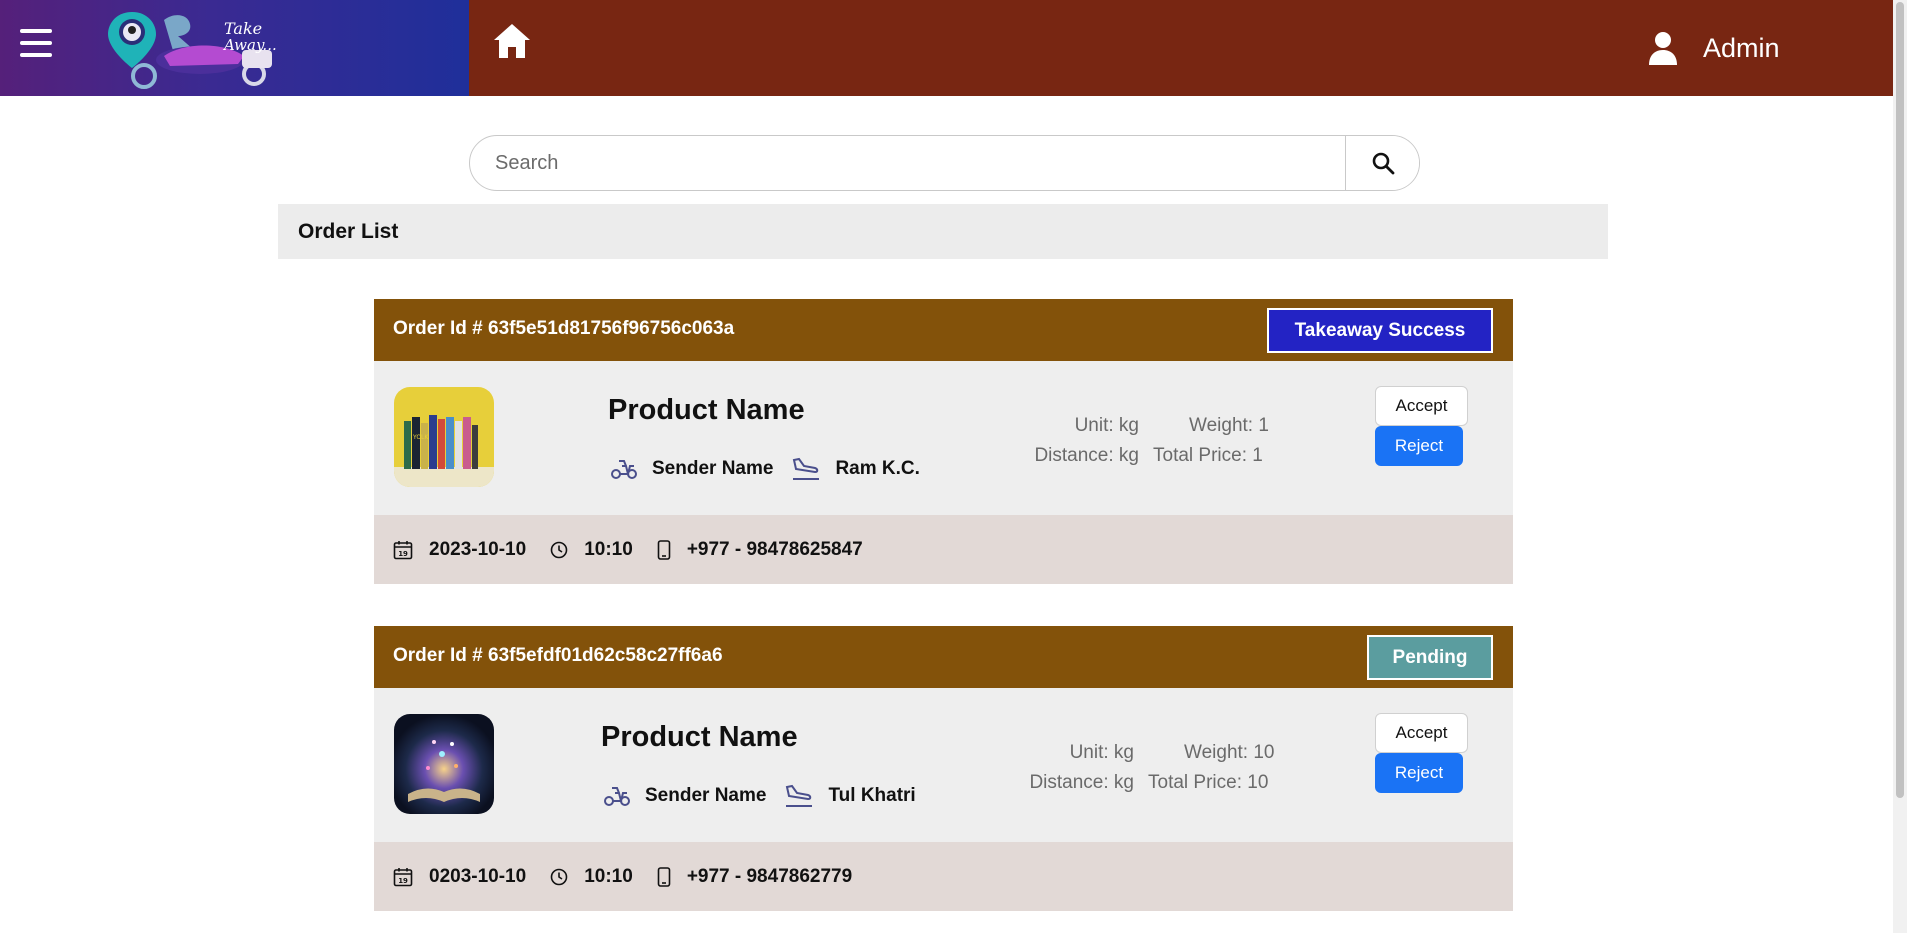 The width and height of the screenshot is (1907, 933). What do you see at coordinates (943, 231) in the screenshot?
I see `order-list-heading: Order List` at bounding box center [943, 231].